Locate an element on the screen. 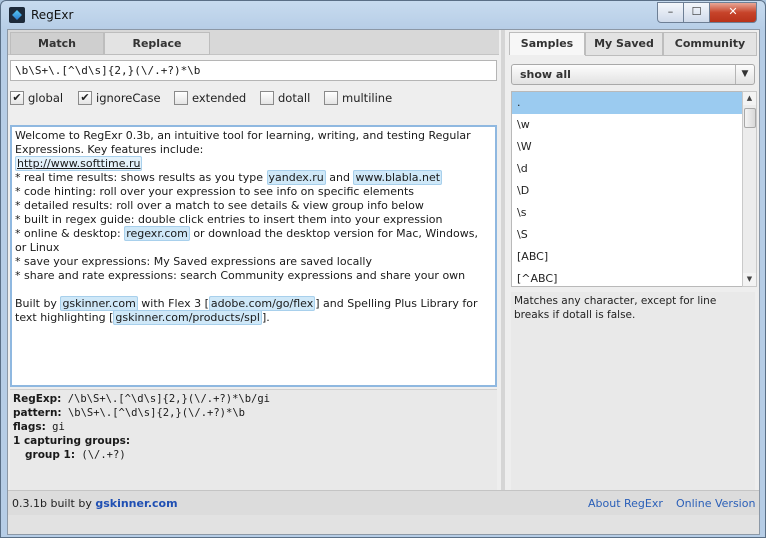  flag-label: extended is located at coordinates (219, 98).